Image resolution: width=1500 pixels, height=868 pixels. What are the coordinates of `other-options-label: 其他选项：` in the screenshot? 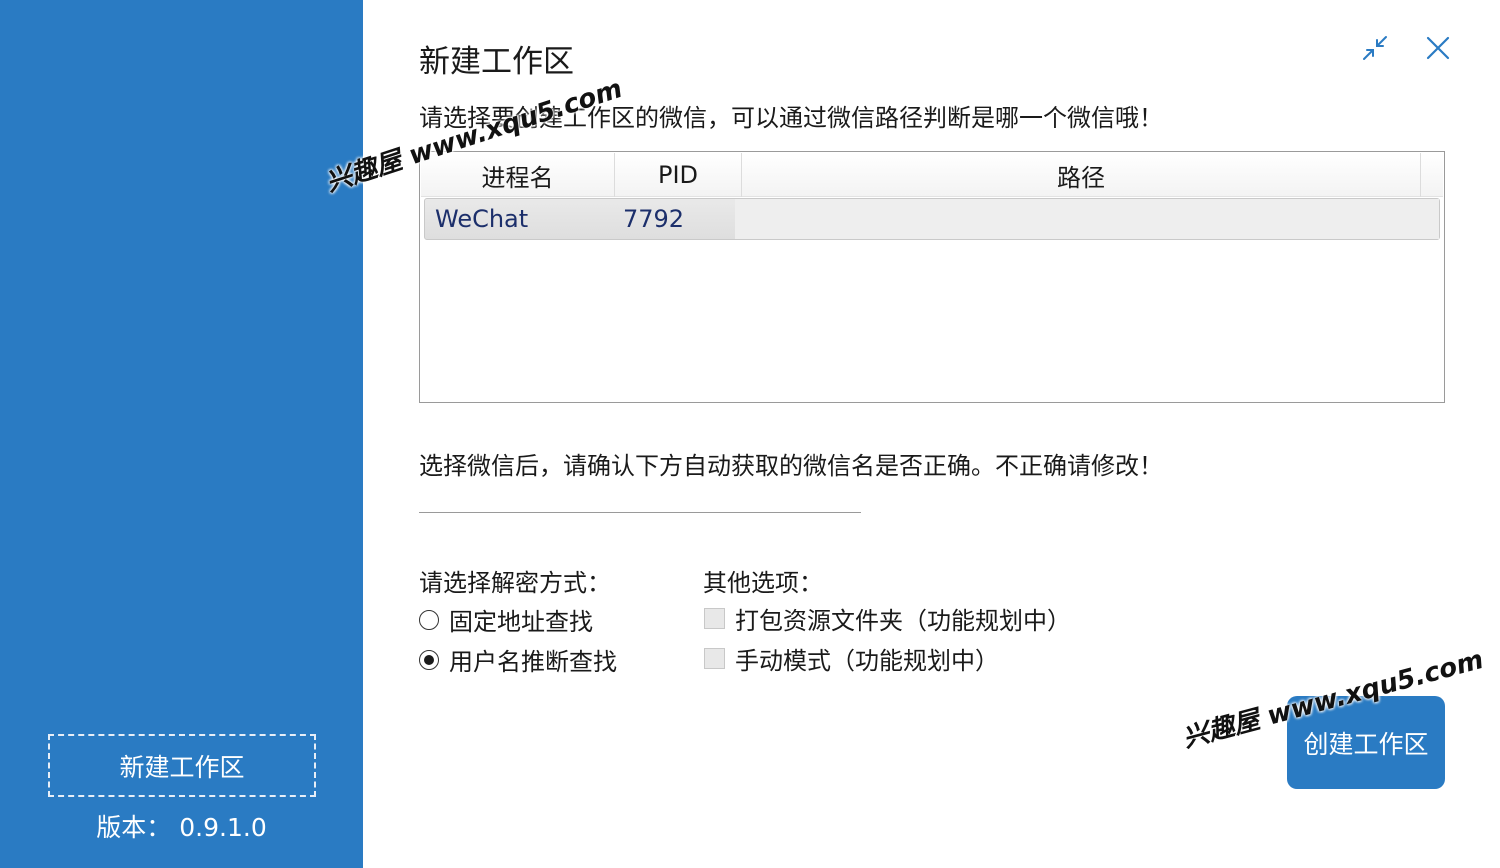 It's located at (763, 583).